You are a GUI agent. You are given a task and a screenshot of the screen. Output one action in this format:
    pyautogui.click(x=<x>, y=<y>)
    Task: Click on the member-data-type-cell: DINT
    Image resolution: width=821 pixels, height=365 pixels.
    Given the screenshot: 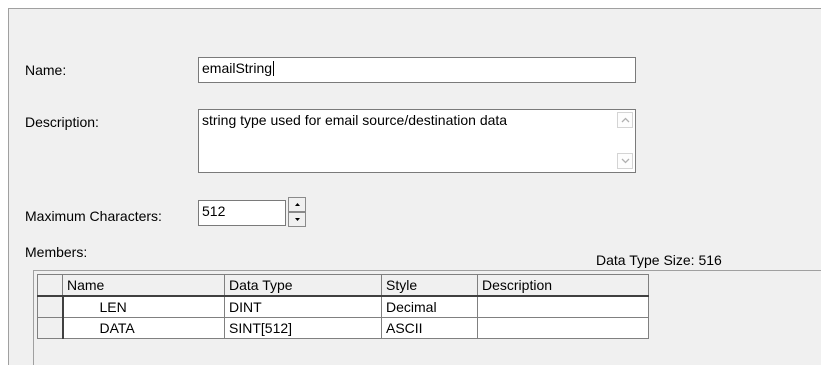 What is the action you would take?
    pyautogui.click(x=303, y=306)
    